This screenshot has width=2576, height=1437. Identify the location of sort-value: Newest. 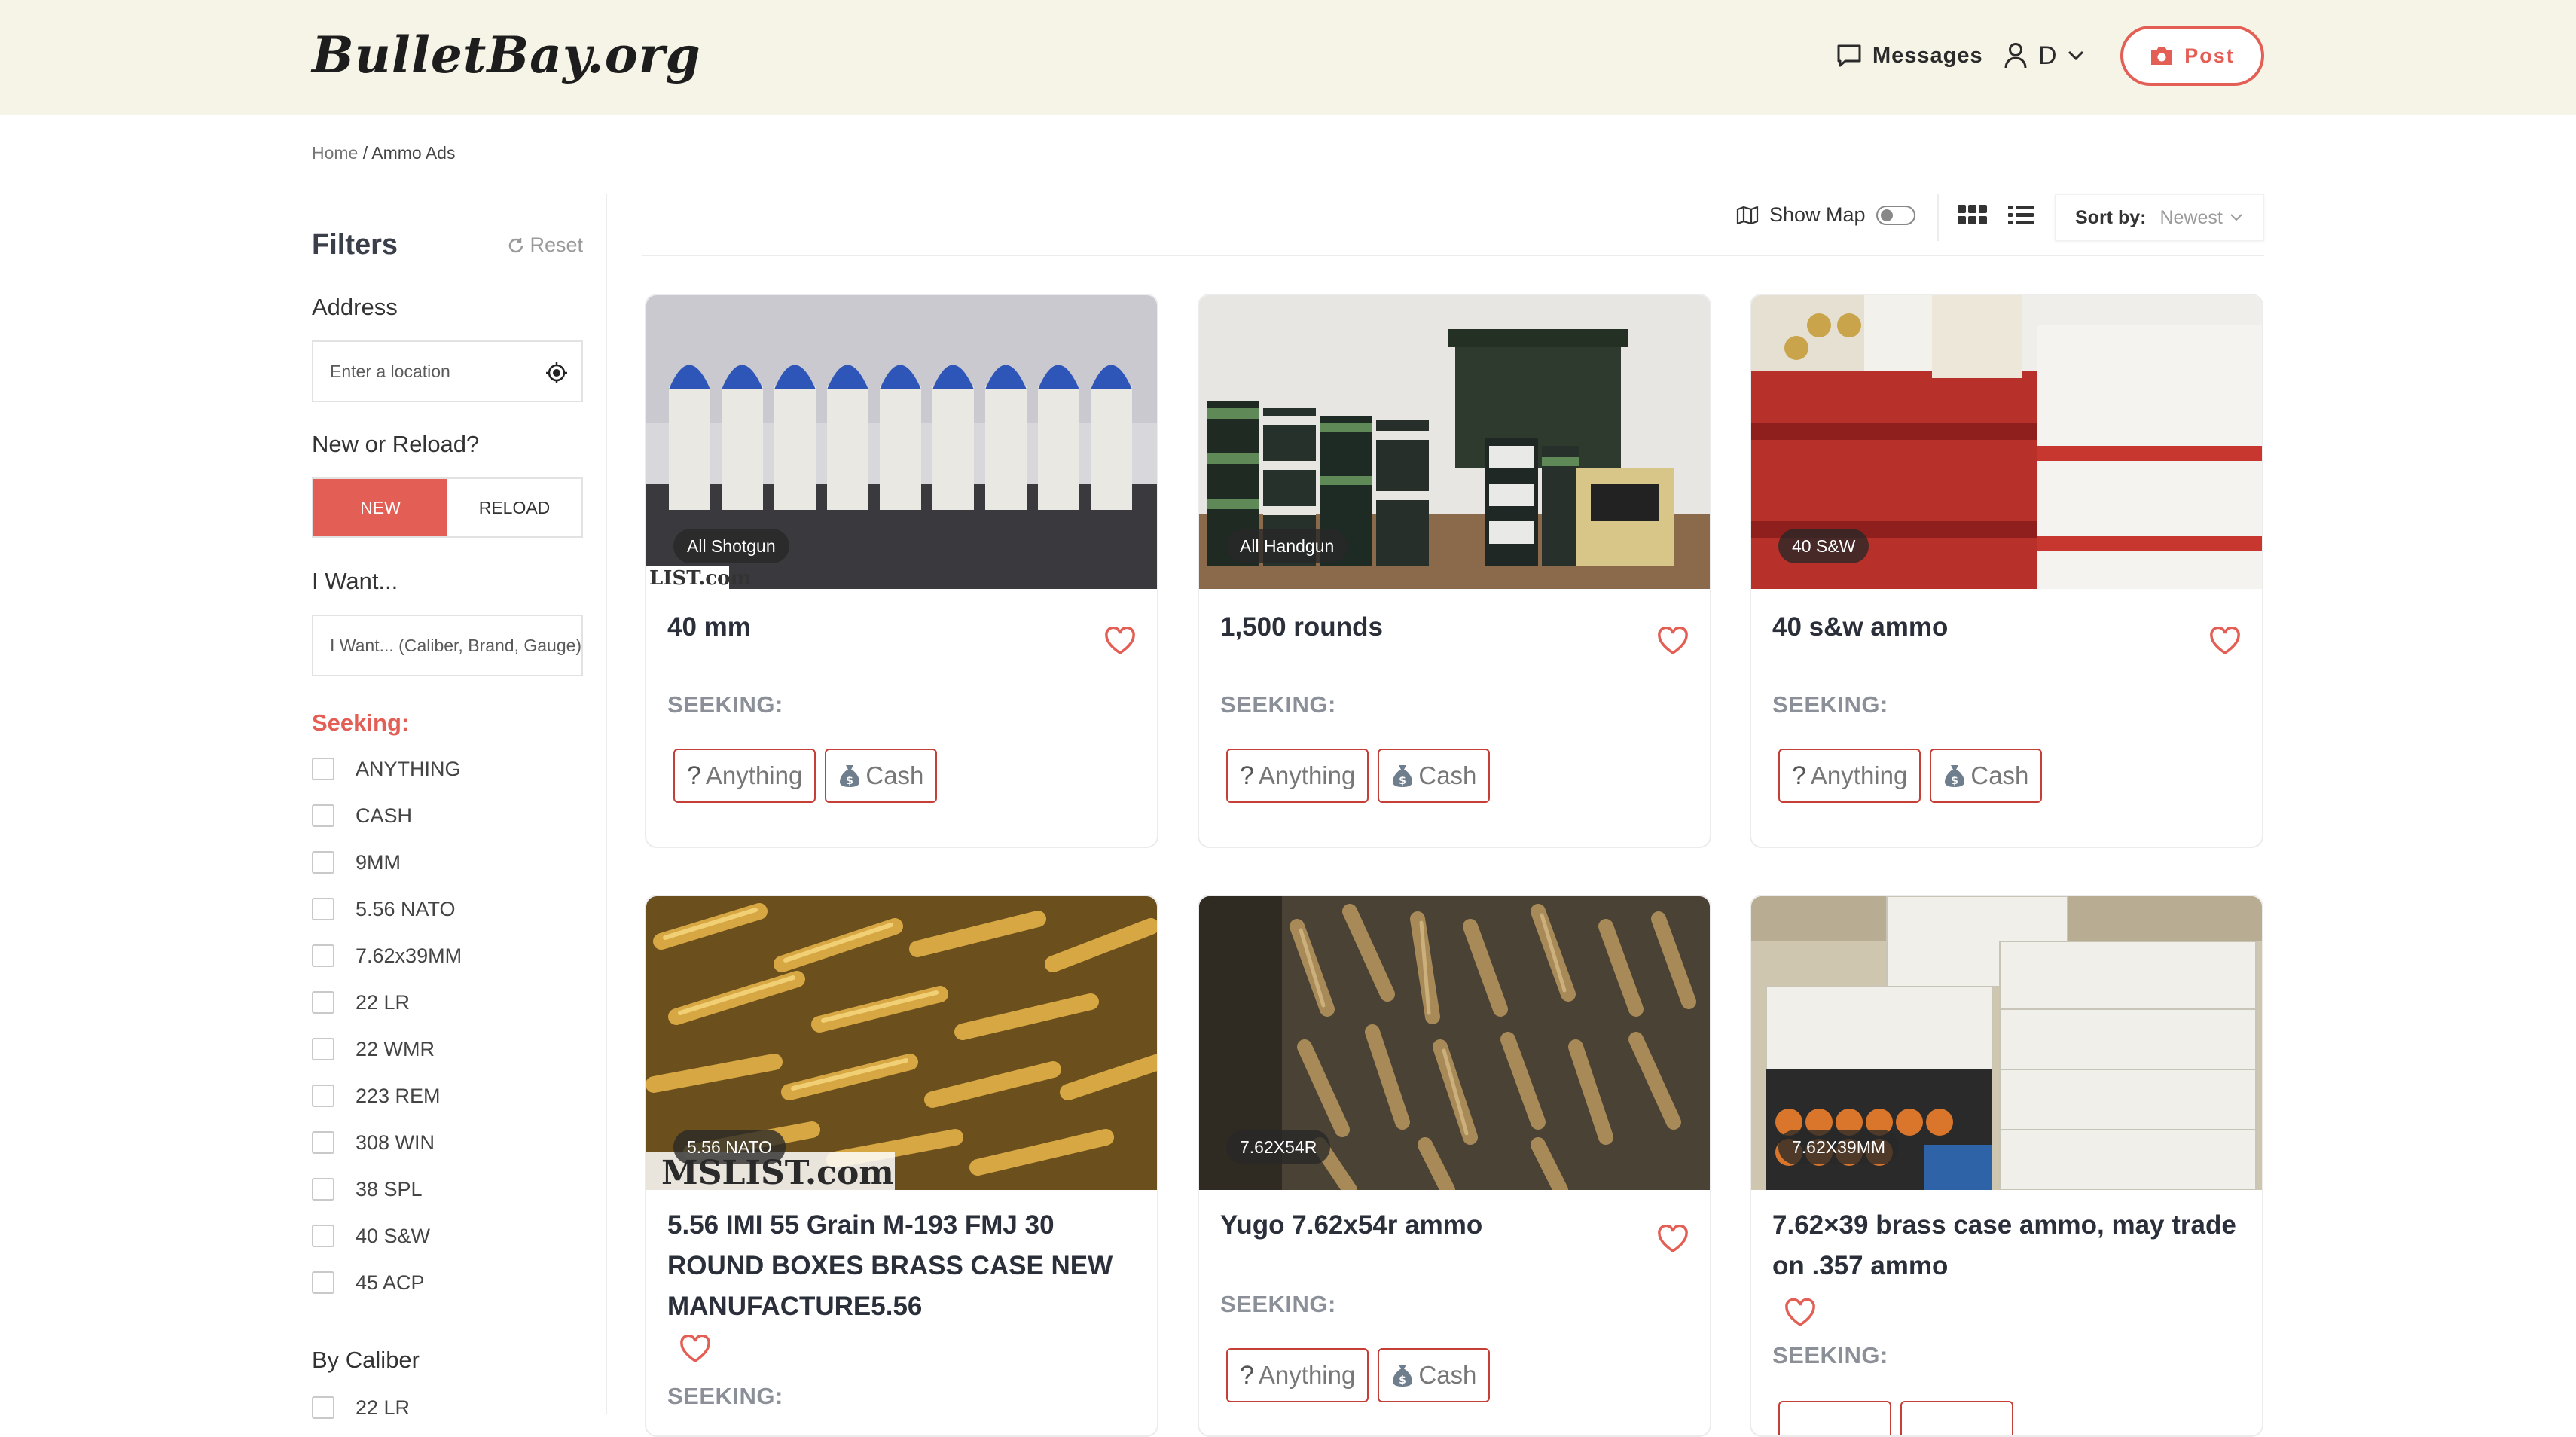
(2201, 218).